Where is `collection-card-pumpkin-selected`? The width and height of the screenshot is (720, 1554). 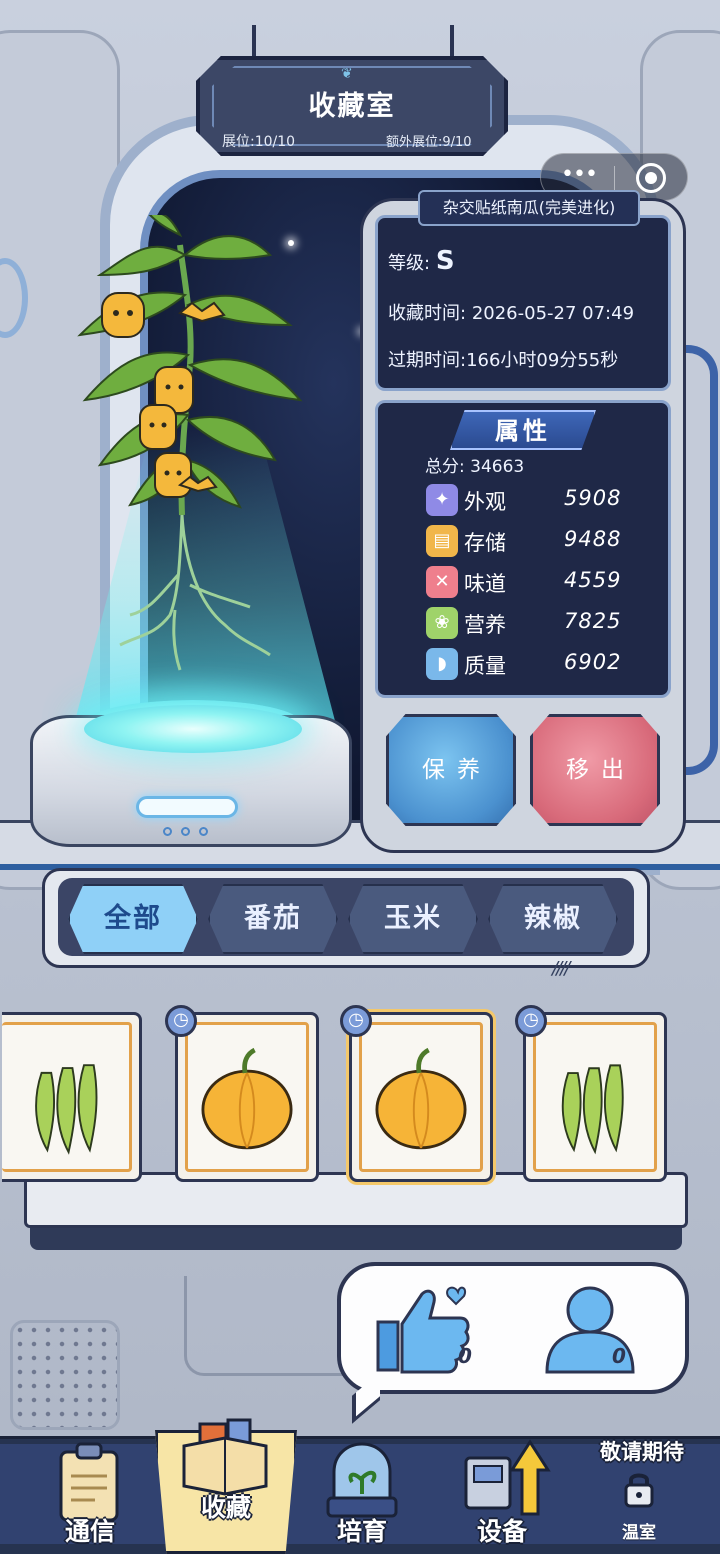 collection-card-pumpkin-selected is located at coordinates (421, 1097).